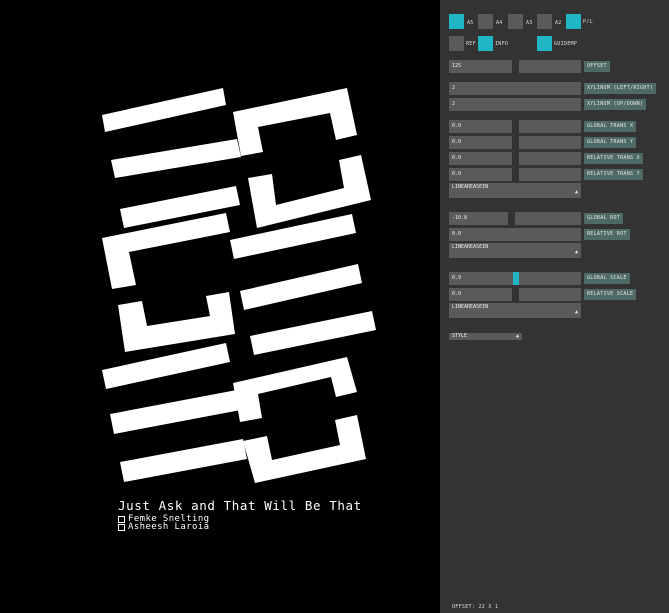  I want to click on author-name: Asheesh Laroia, so click(169, 527).